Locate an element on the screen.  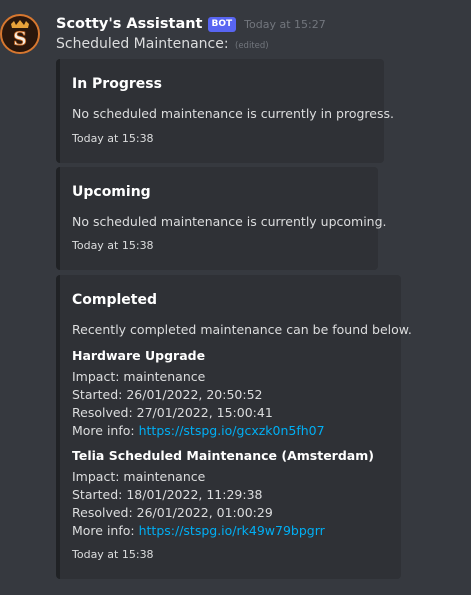
bot-tag: BOT is located at coordinates (222, 24).